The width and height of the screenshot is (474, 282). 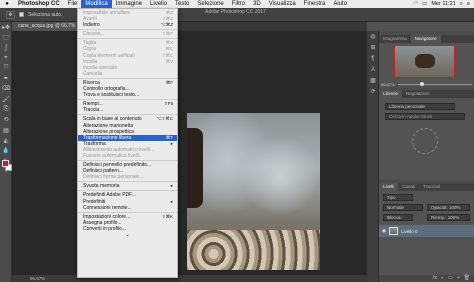 I want to click on list-icon: ≡, so click(x=468, y=4).